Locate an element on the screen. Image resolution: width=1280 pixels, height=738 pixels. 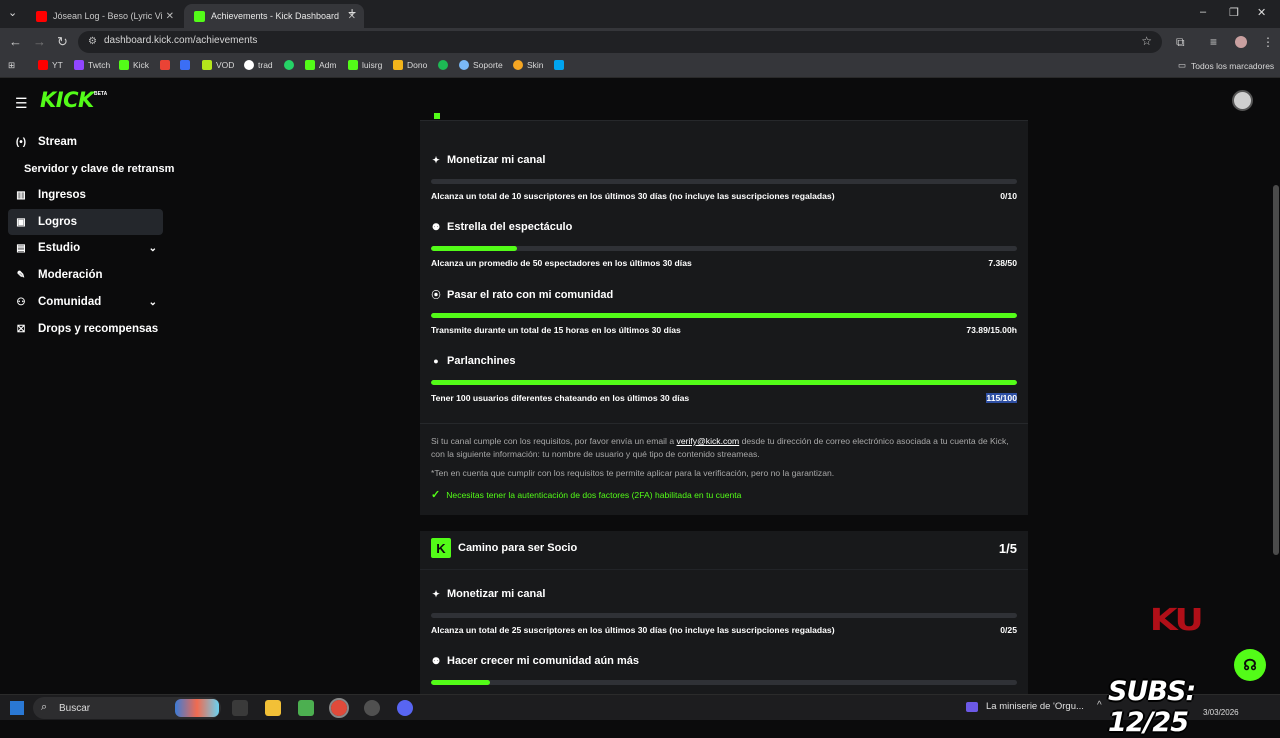
sidebar-subitem-server-key: Servidor y clave de retransm is located at coordinates (99, 169).